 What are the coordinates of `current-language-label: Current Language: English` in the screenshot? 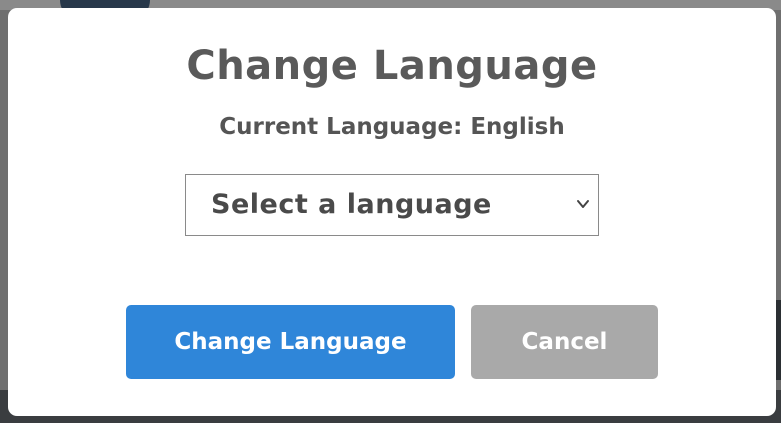 It's located at (392, 127).